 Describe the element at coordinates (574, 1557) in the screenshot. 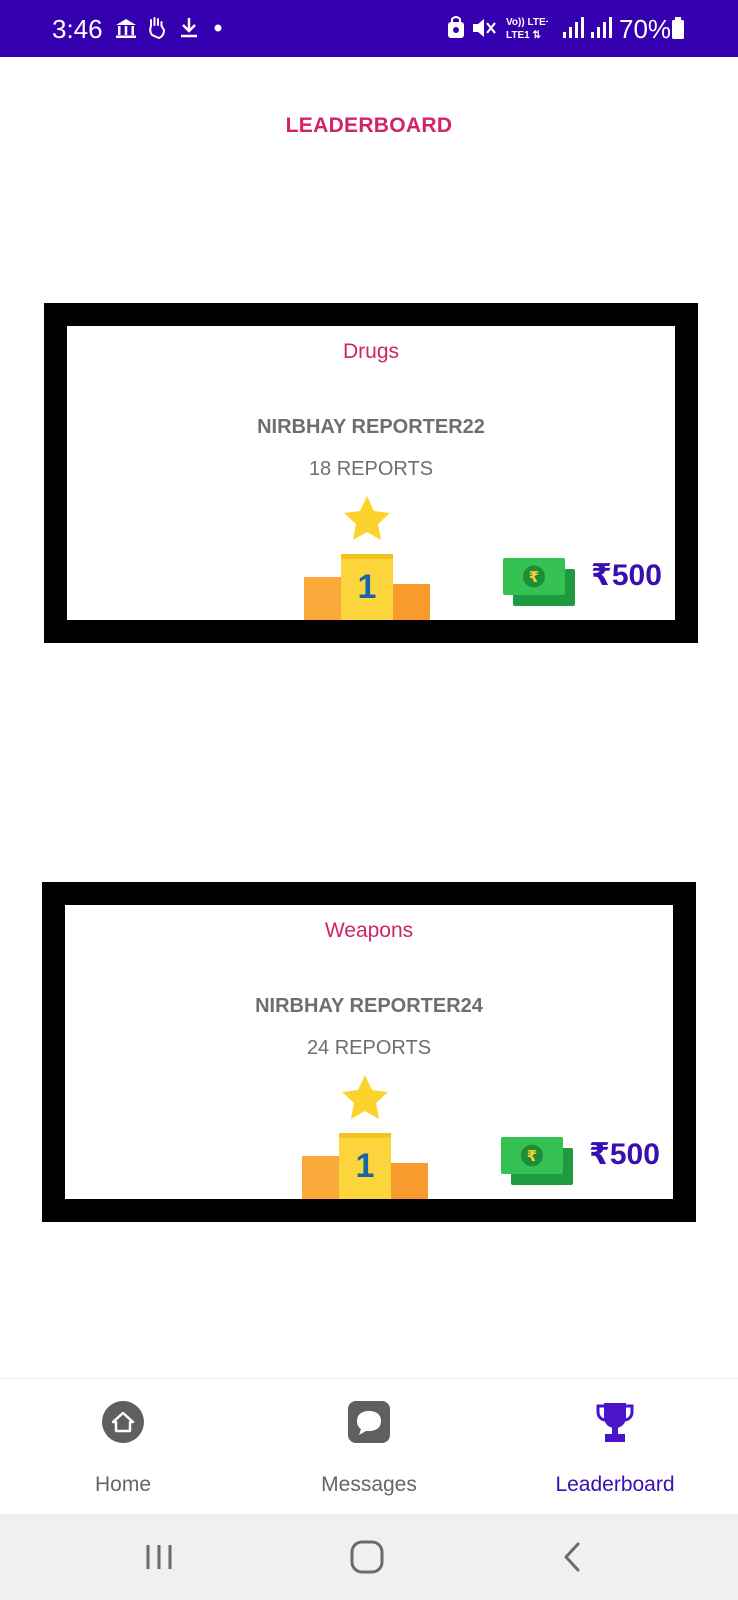

I see `back-icon` at that location.